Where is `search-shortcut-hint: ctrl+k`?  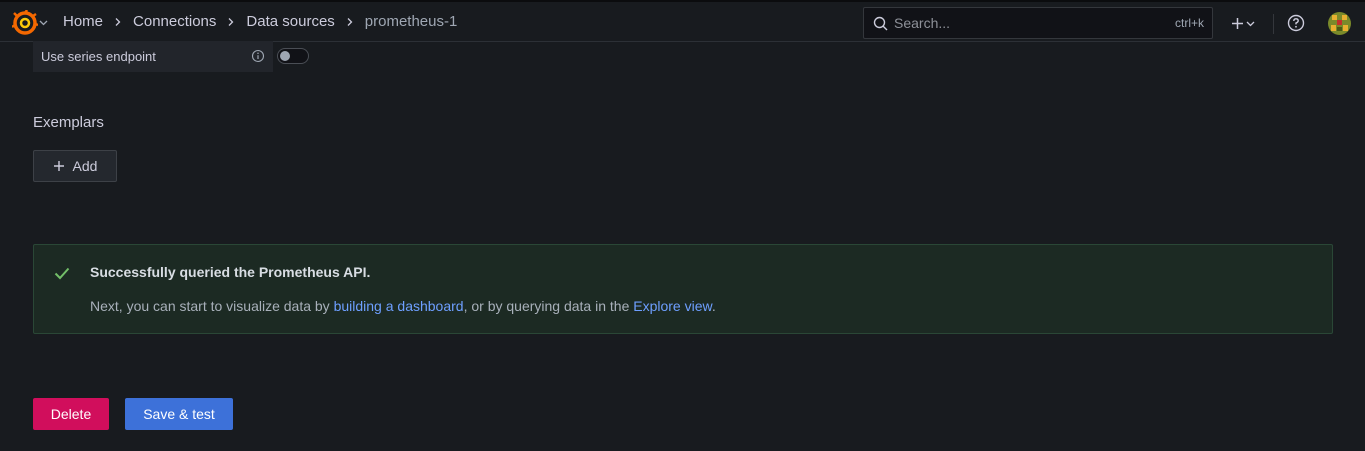
search-shortcut-hint: ctrl+k is located at coordinates (1189, 23).